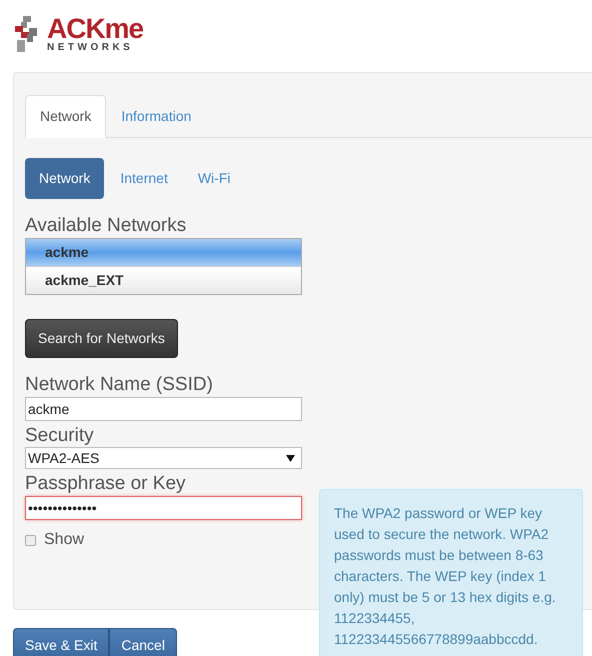 This screenshot has width=592, height=656. I want to click on search-button: Search for Networks, so click(101, 338).